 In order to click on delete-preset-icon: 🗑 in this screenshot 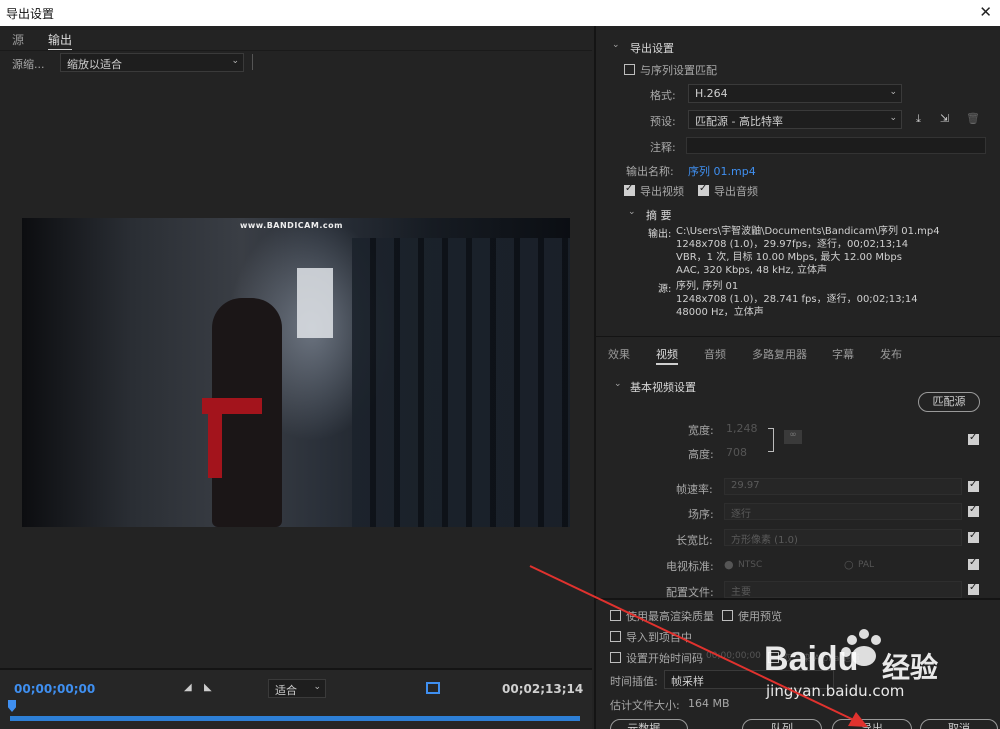, I will do `click(973, 118)`.